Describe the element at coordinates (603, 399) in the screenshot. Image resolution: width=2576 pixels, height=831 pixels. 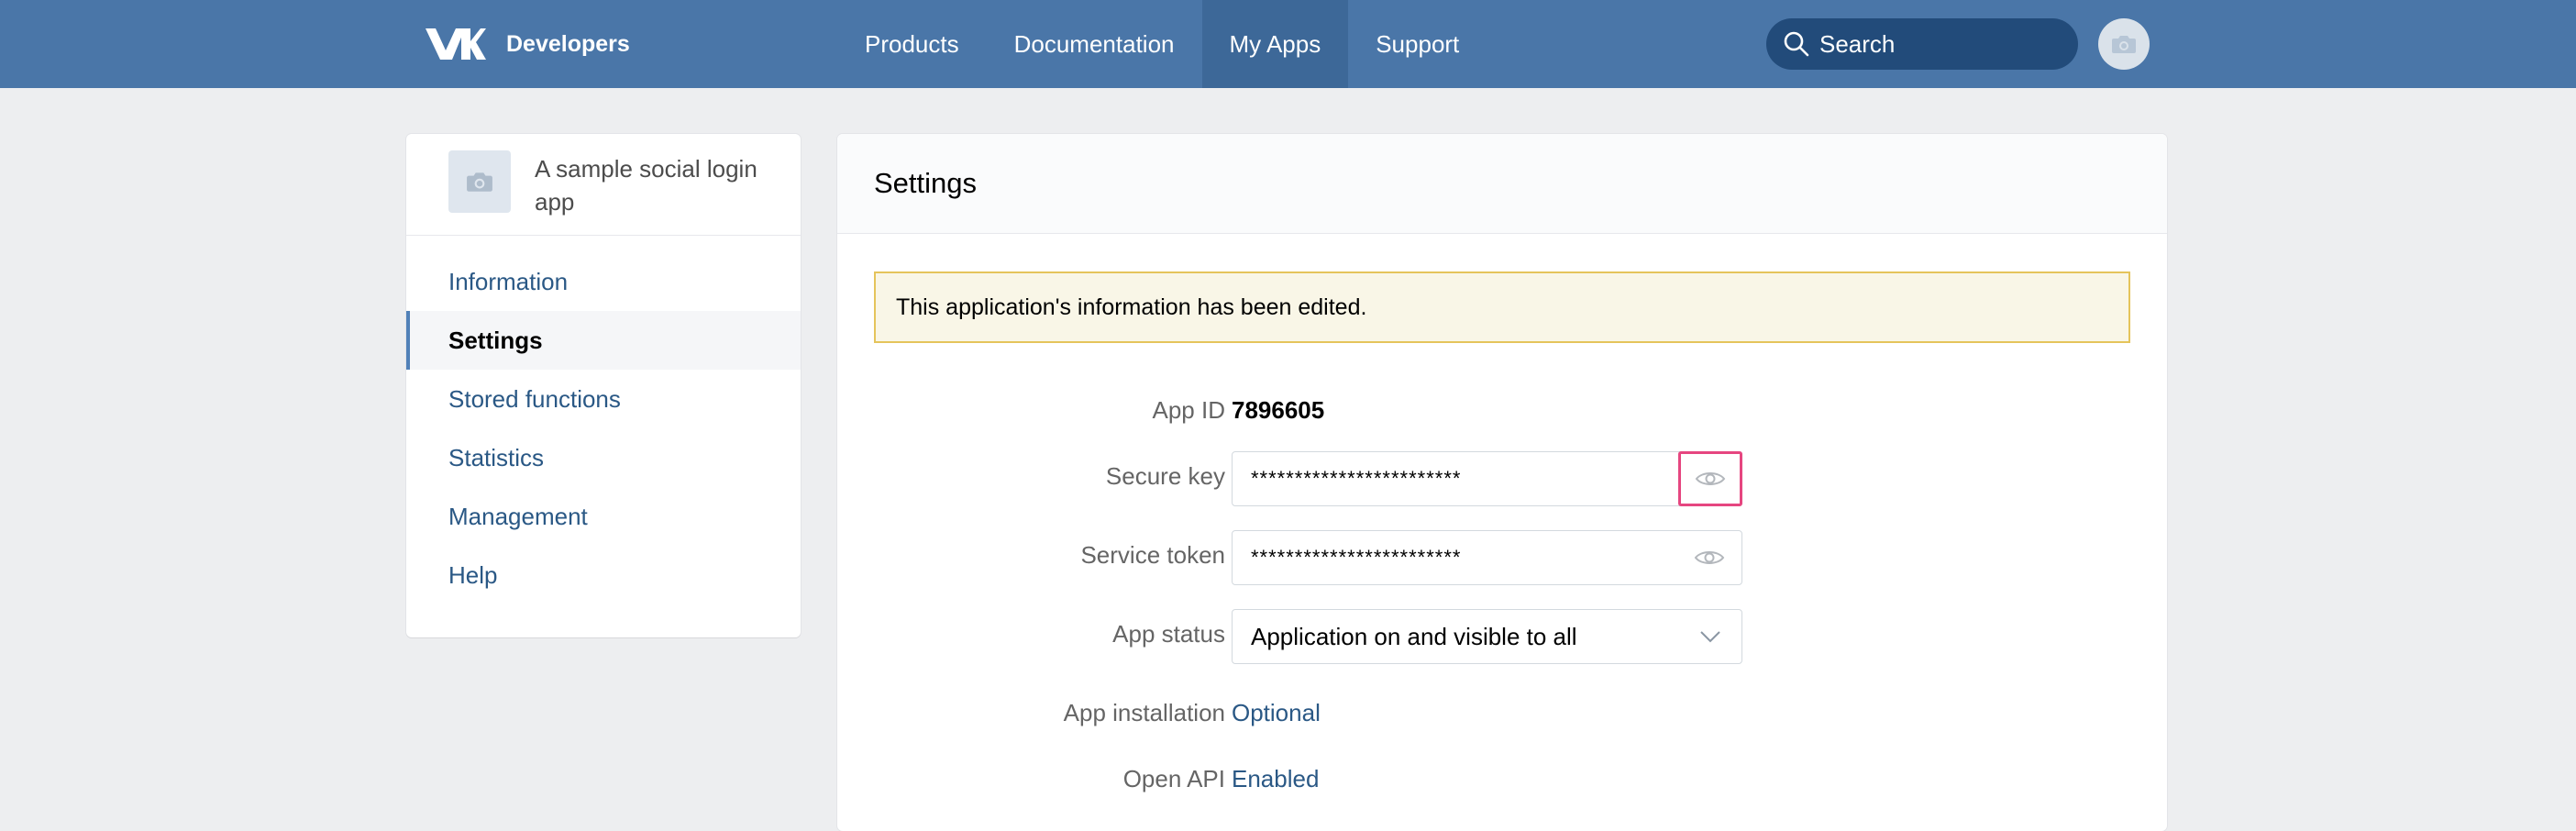
I see `sidebar-item-stored-functions: Stored functions` at that location.